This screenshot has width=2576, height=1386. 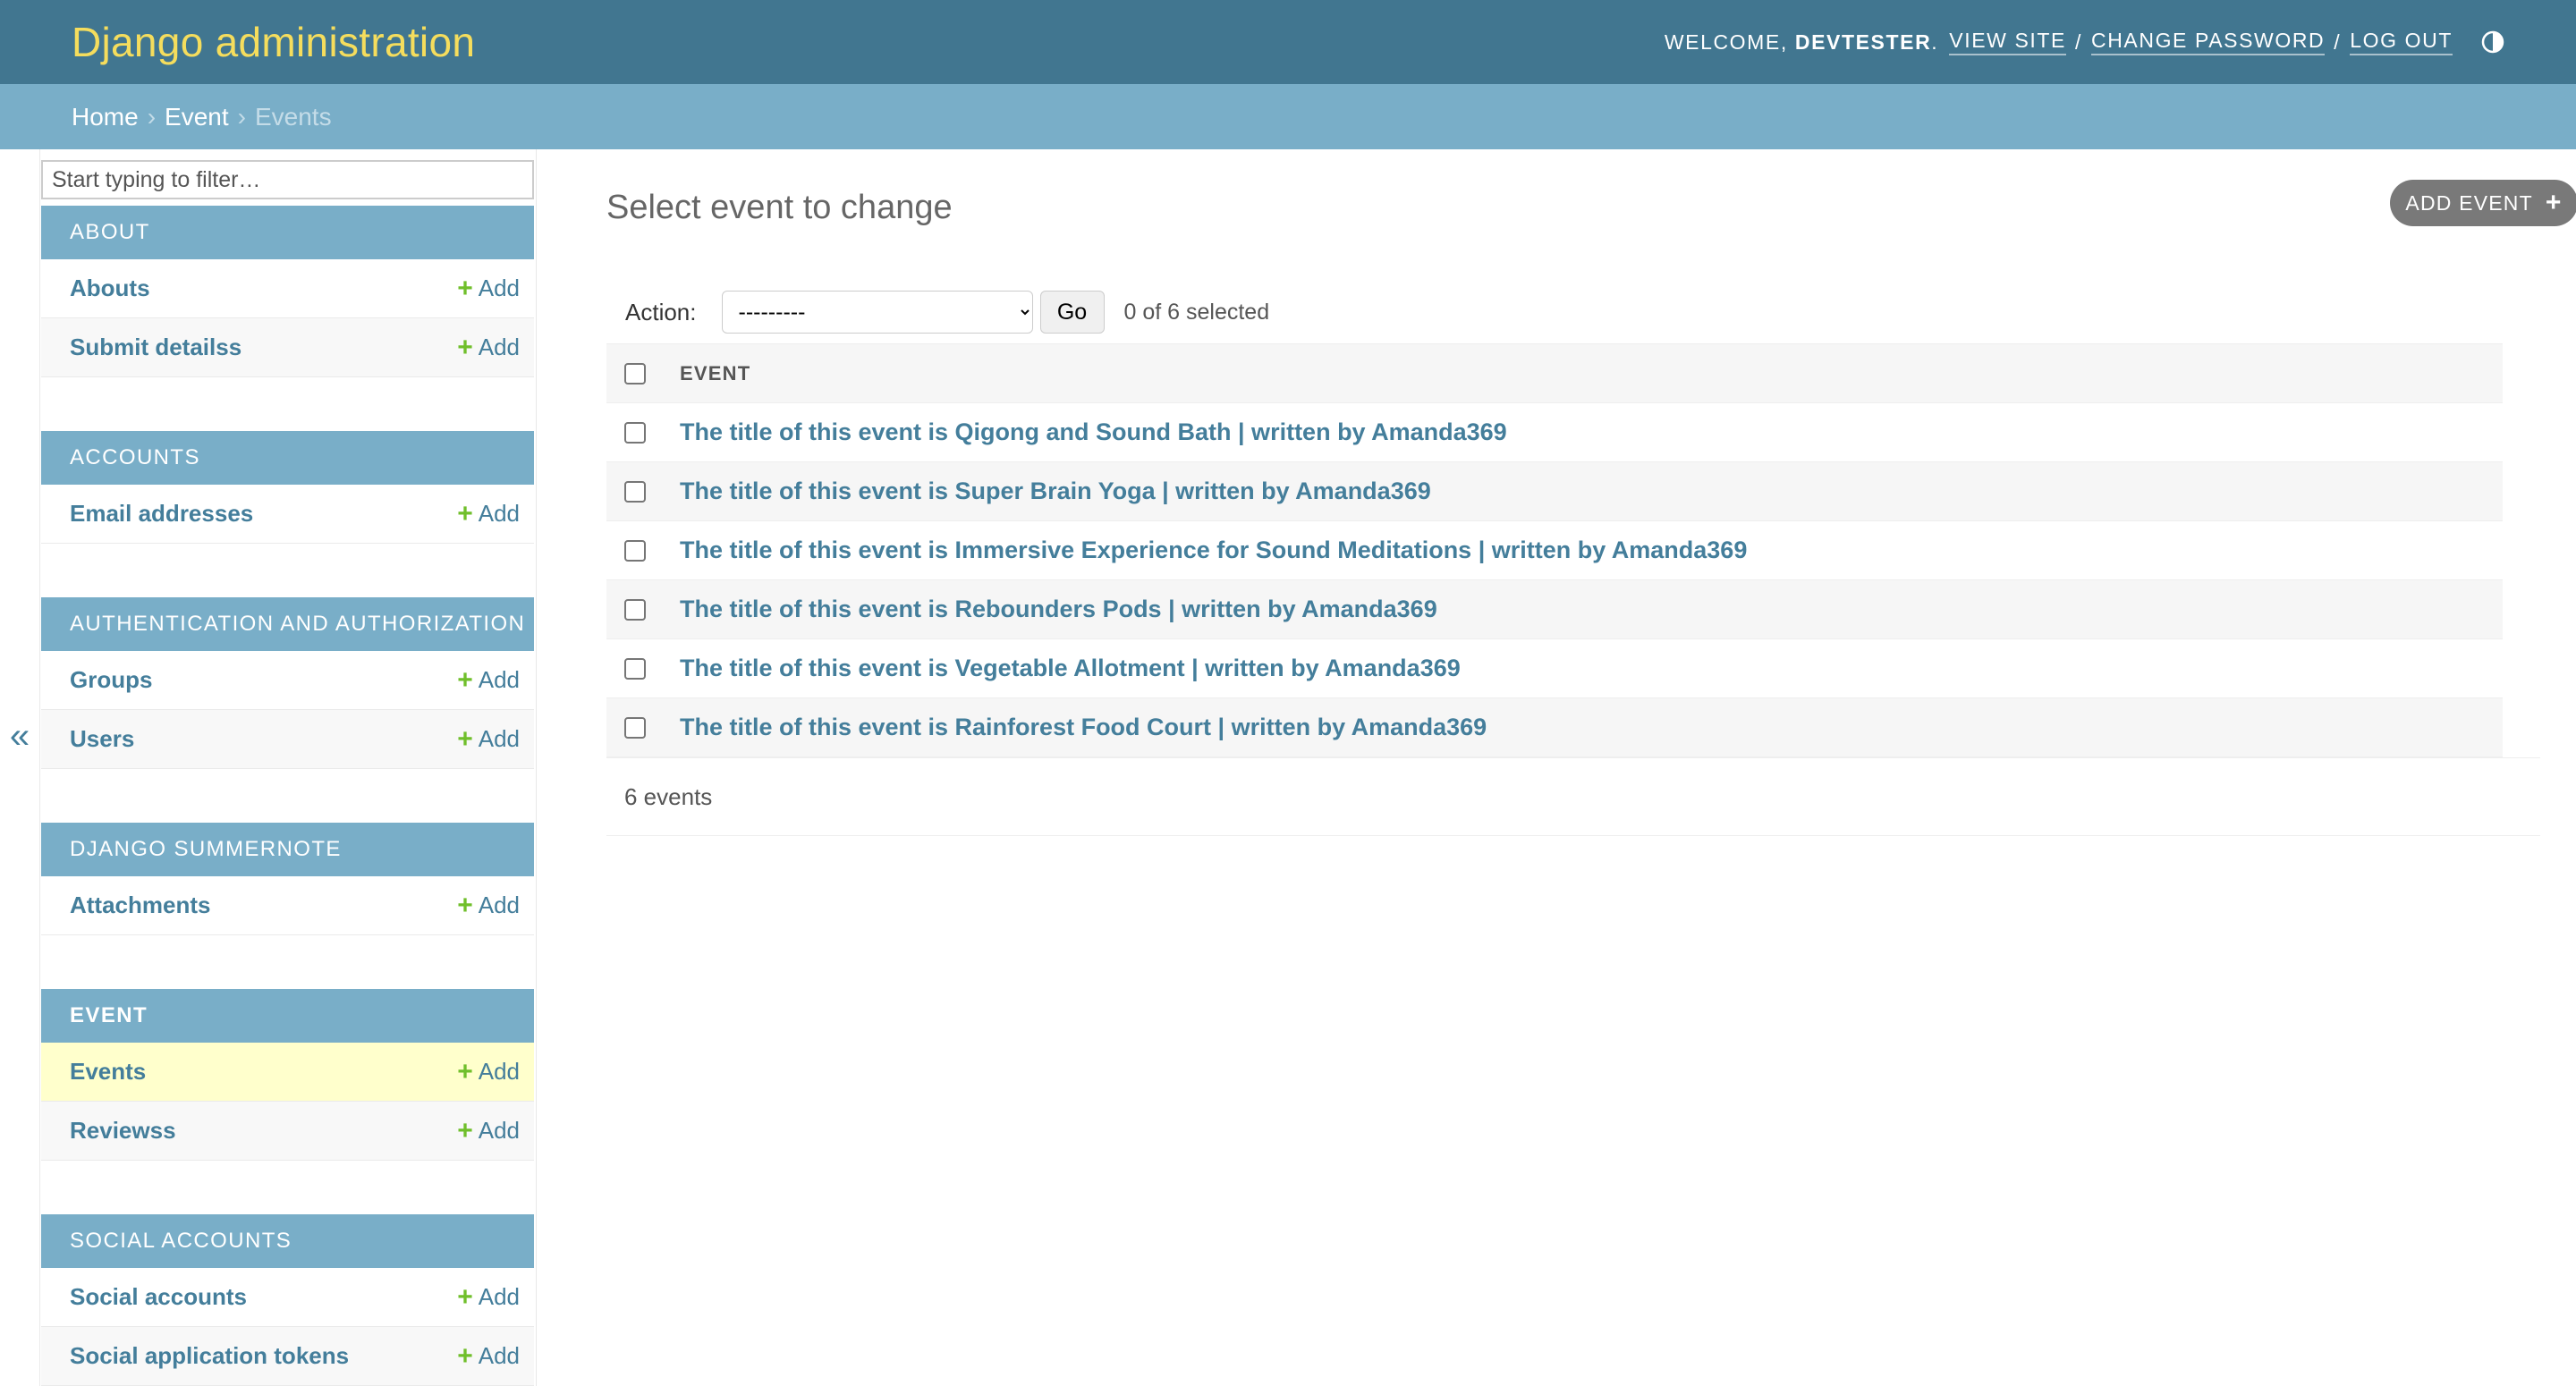 I want to click on model-link: Social application tokens, so click(x=209, y=1356).